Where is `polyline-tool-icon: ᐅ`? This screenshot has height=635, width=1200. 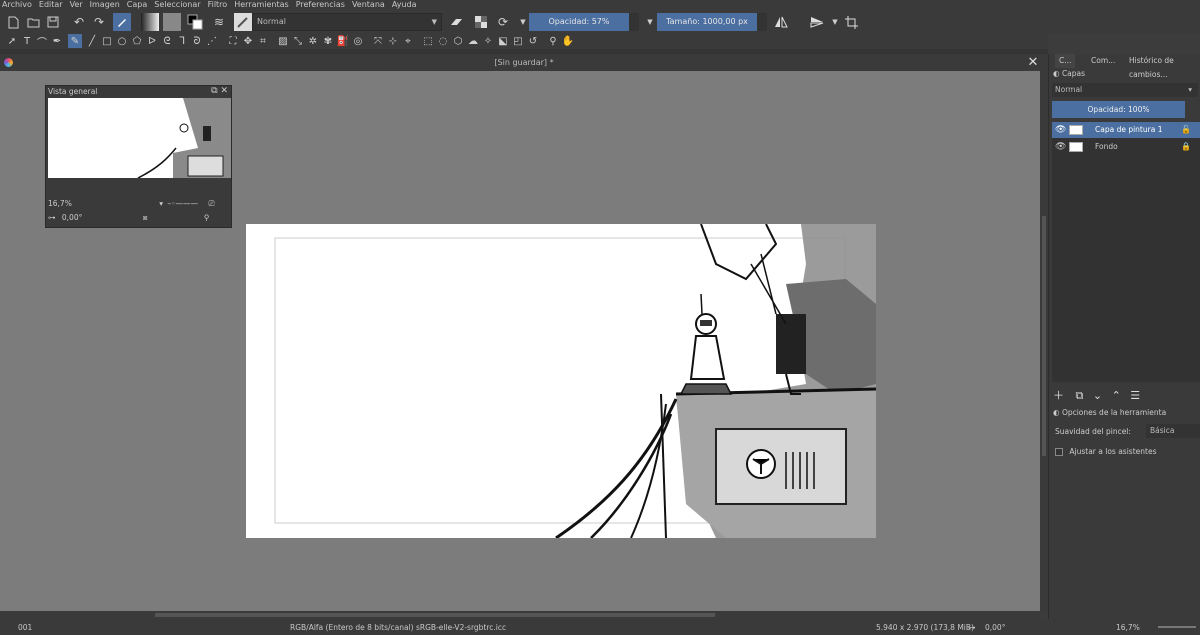 polyline-tool-icon: ᐅ is located at coordinates (152, 41).